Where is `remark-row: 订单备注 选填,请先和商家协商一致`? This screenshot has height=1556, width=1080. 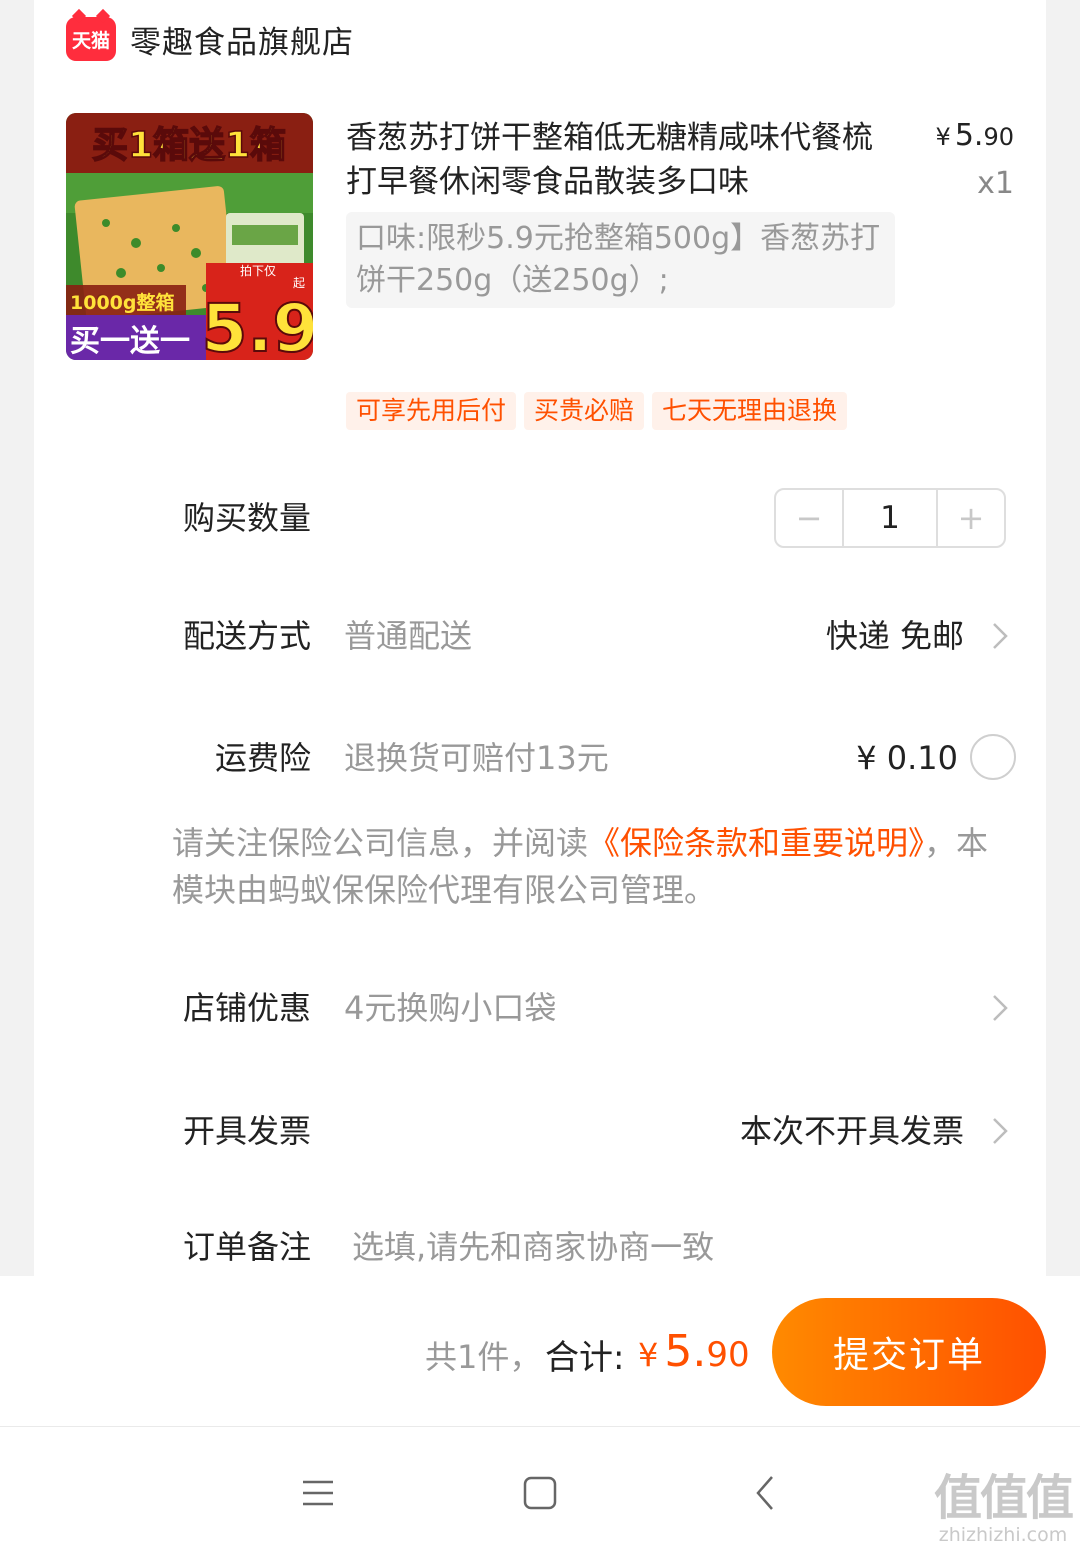 remark-row: 订单备注 选填,请先和商家协商一致 is located at coordinates (540, 1247).